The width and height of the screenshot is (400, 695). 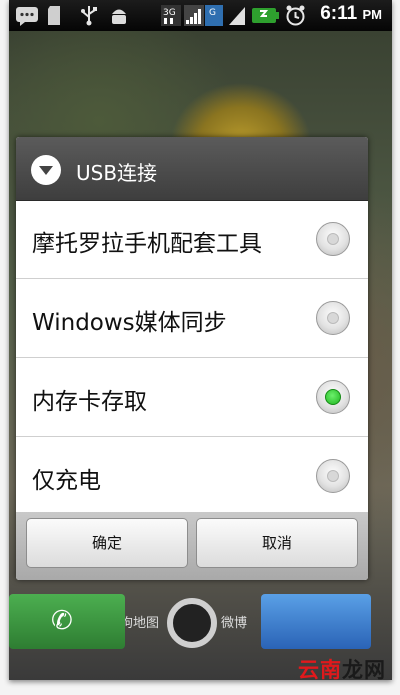 What do you see at coordinates (129, 323) in the screenshot?
I see `option-label: Windows媒体同步` at bounding box center [129, 323].